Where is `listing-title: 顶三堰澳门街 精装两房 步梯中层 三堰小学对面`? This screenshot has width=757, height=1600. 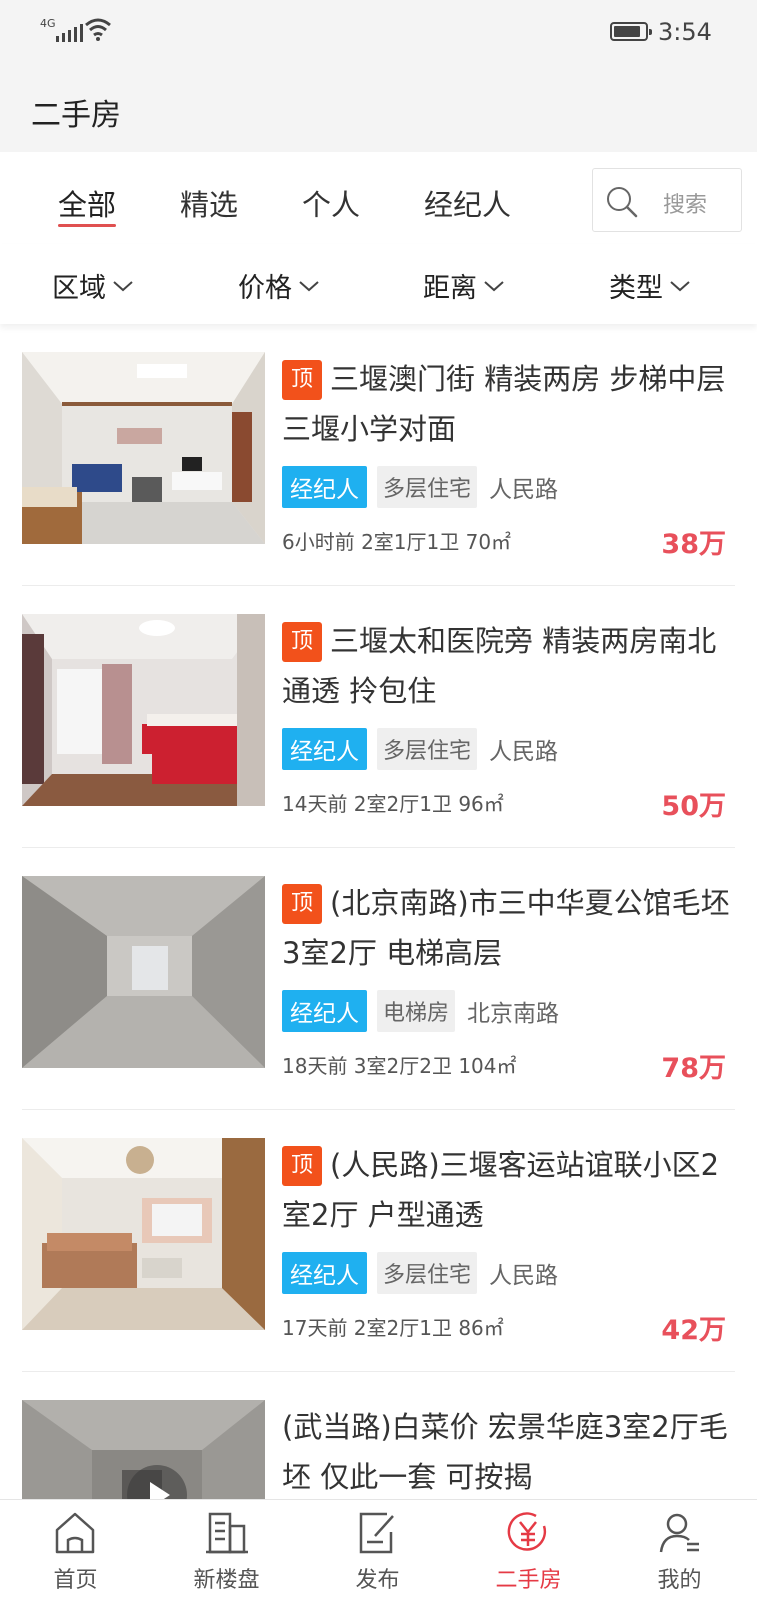
listing-title: 顶三堰澳门街 精装两房 步梯中层 三堰小学对面 is located at coordinates (508, 404).